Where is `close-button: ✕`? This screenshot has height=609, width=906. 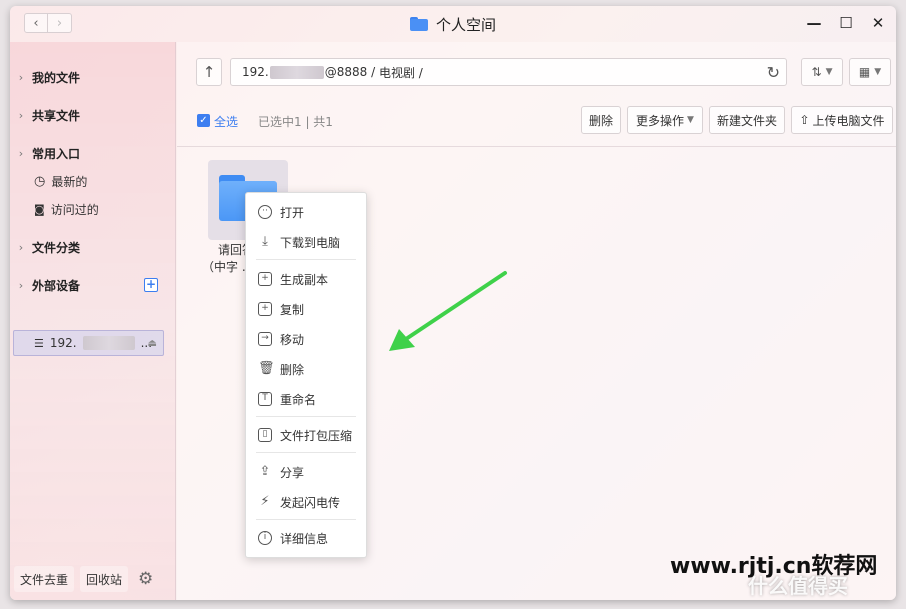
close-button: ✕ is located at coordinates (878, 23).